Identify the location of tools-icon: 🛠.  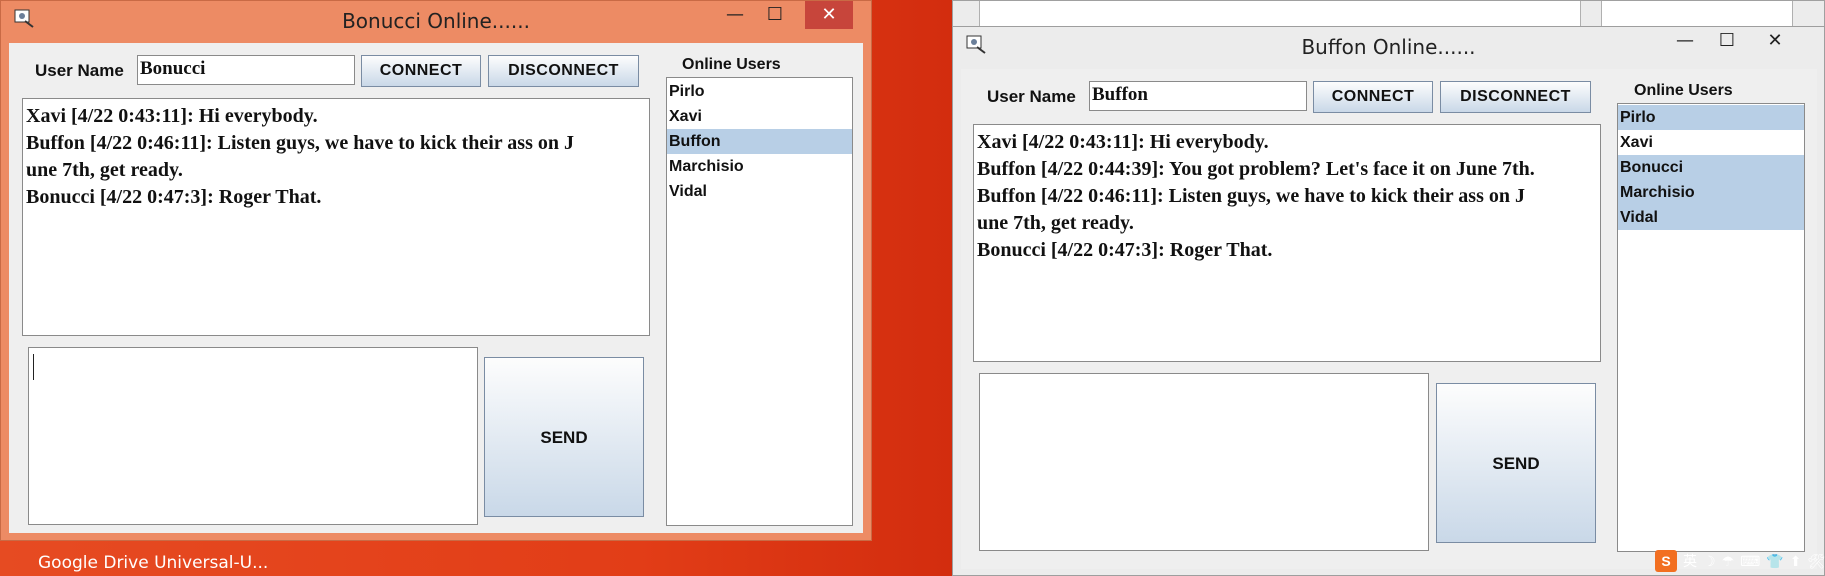
(1816, 561).